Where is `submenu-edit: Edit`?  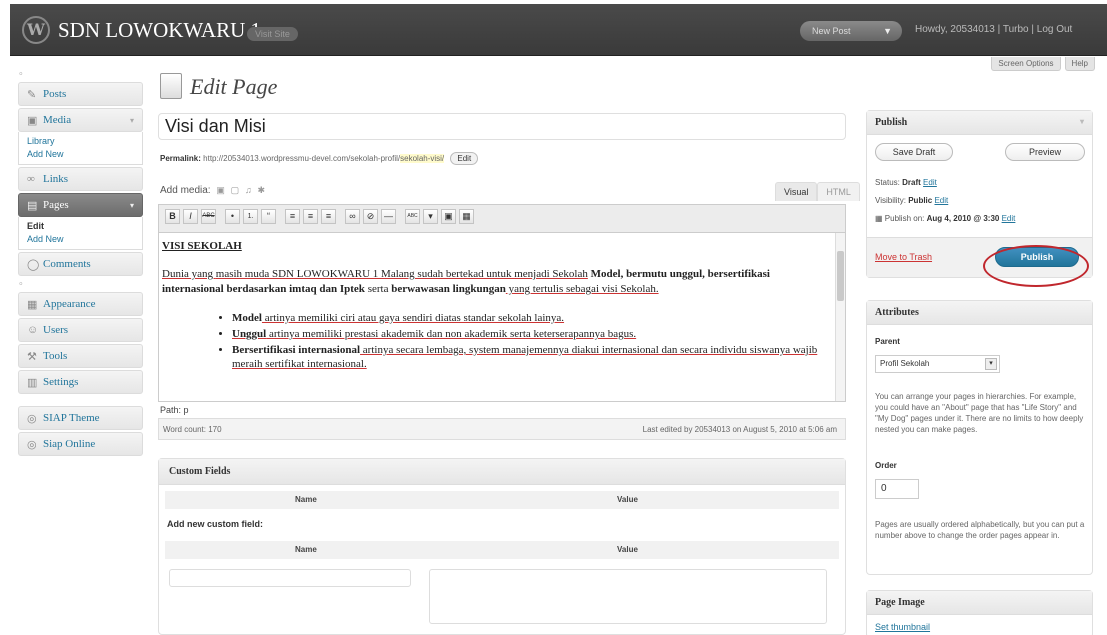 submenu-edit: Edit is located at coordinates (84, 226).